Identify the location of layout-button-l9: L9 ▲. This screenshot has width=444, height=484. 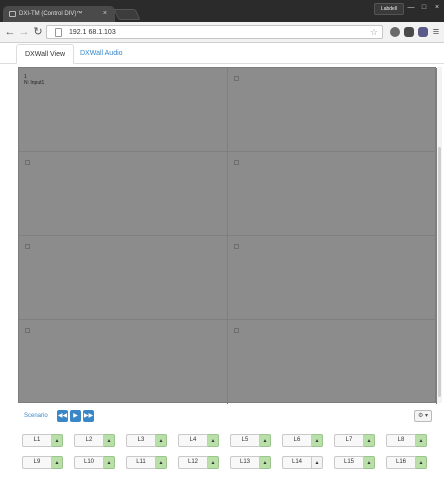
(42, 462).